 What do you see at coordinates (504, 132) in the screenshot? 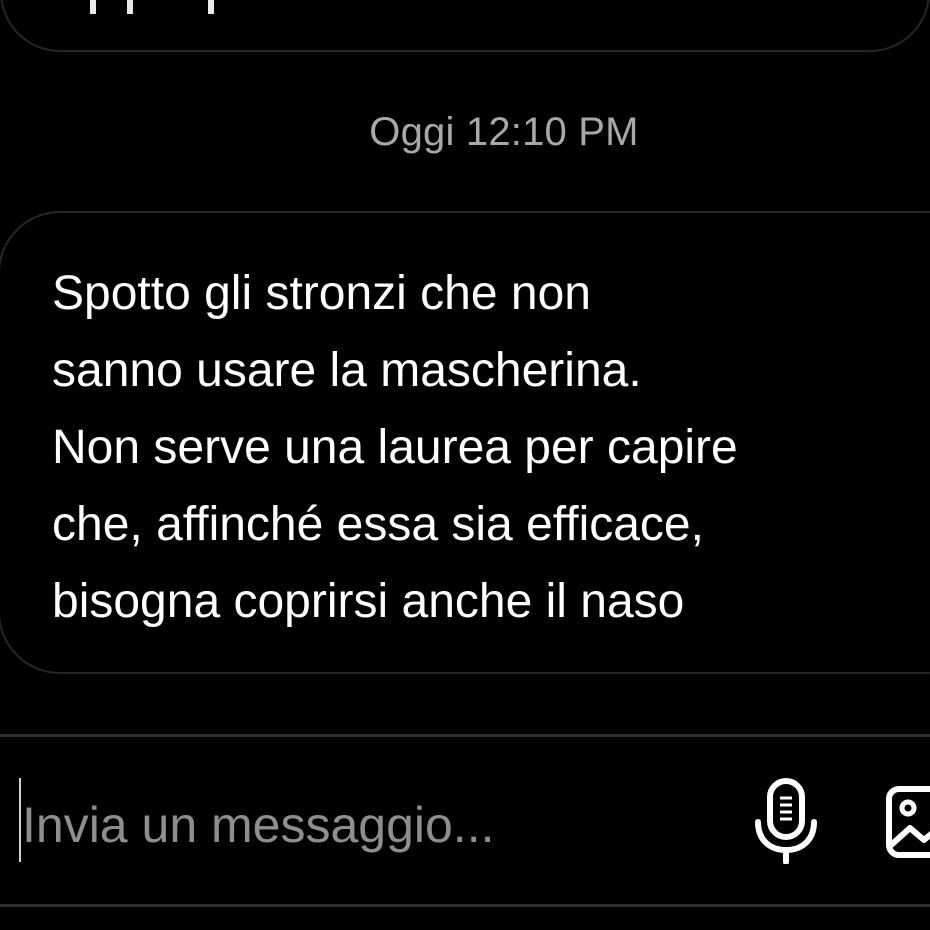
I see `message-timestamp: Oggi 12:10 PM` at bounding box center [504, 132].